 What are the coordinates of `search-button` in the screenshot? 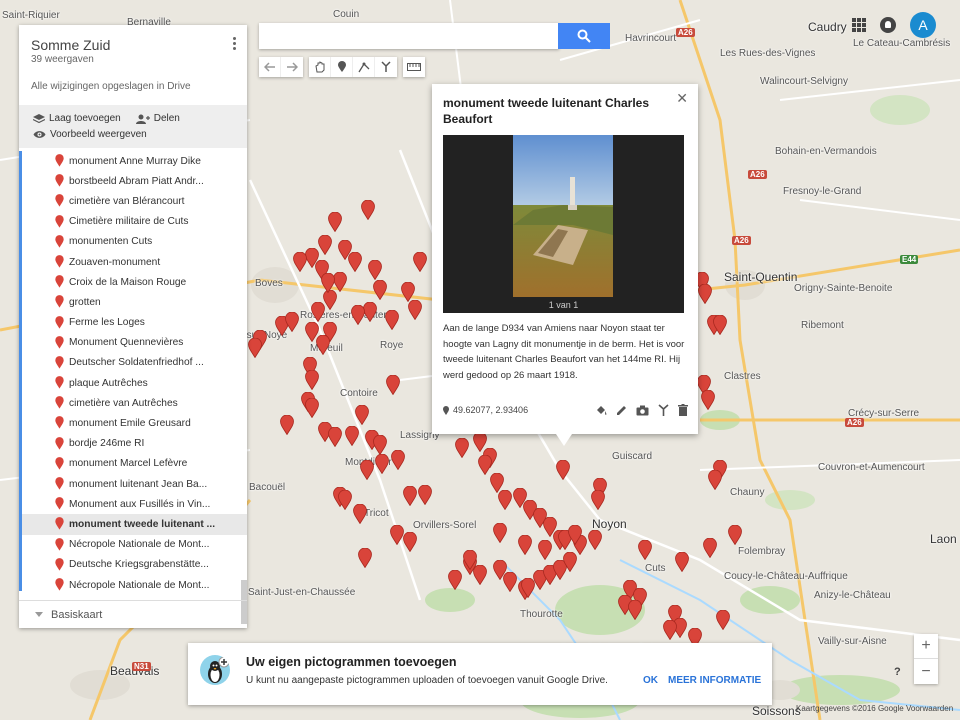 It's located at (584, 36).